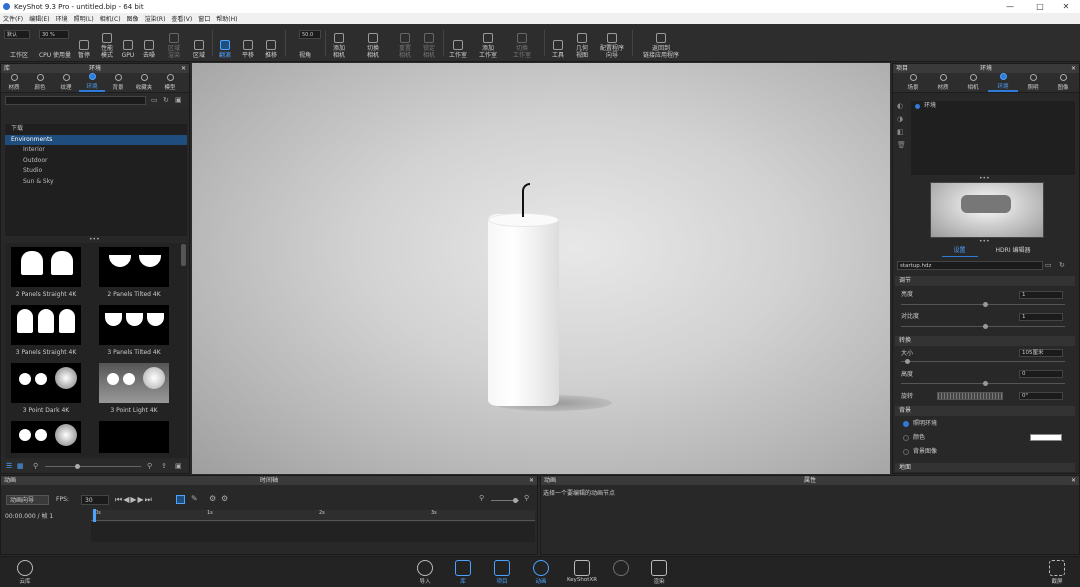 Image resolution: width=1080 pixels, height=587 pixels. I want to click on configurator-wizard-button: 配置程序 向导, so click(612, 43).